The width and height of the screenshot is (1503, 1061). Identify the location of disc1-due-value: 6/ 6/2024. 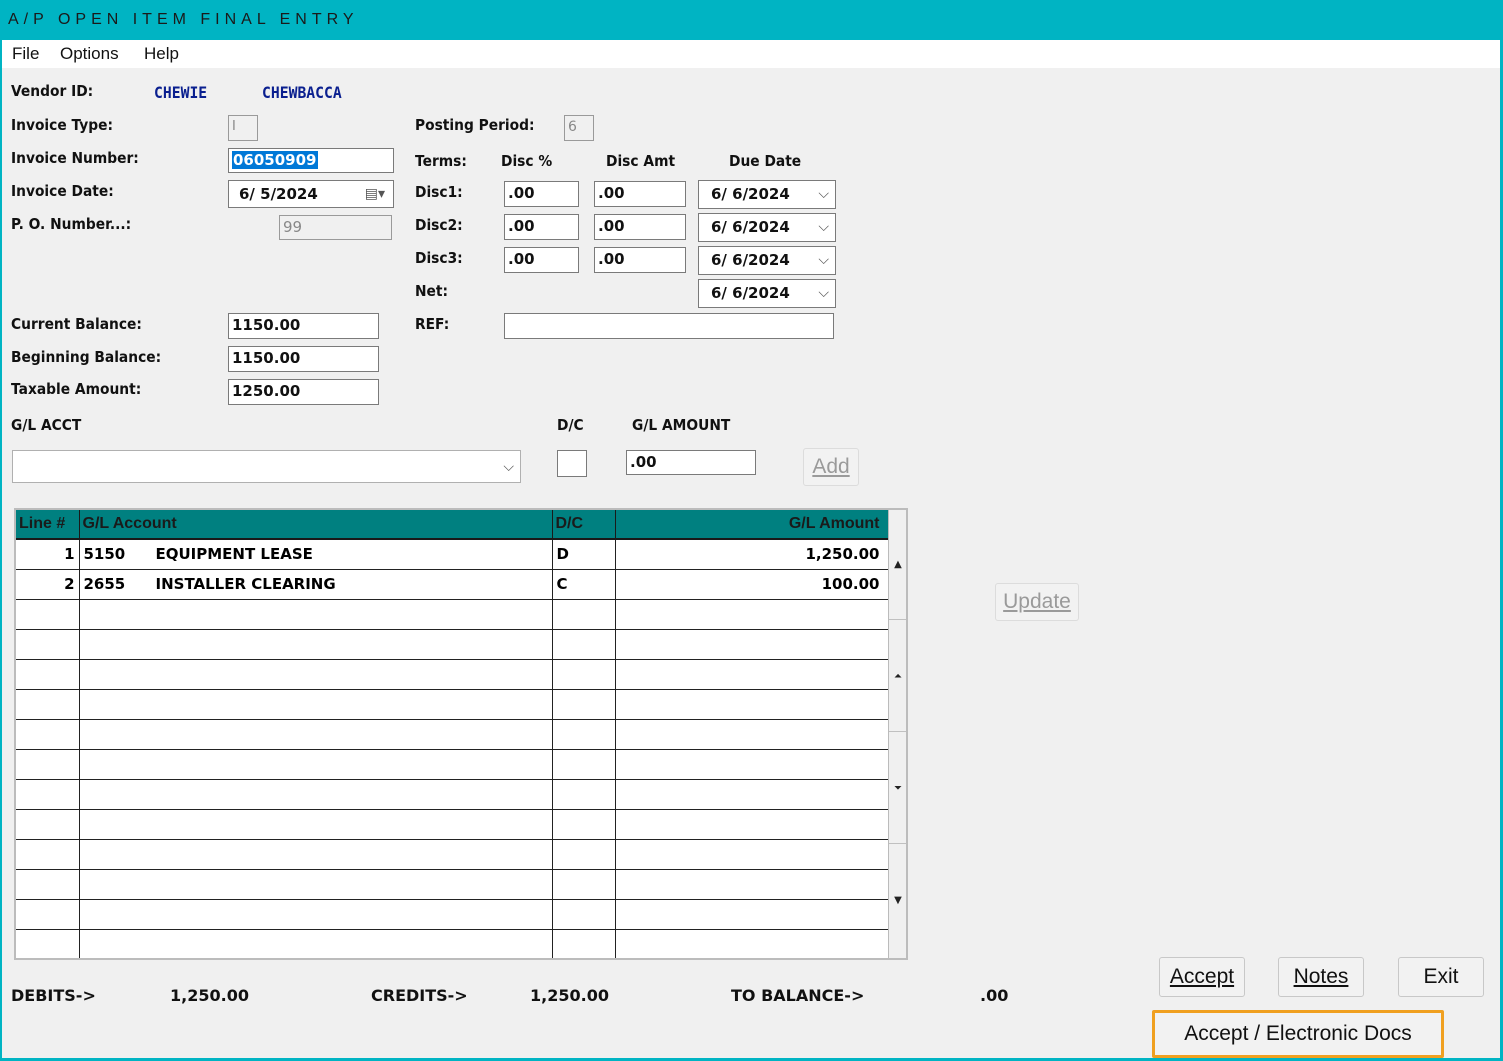
(750, 194).